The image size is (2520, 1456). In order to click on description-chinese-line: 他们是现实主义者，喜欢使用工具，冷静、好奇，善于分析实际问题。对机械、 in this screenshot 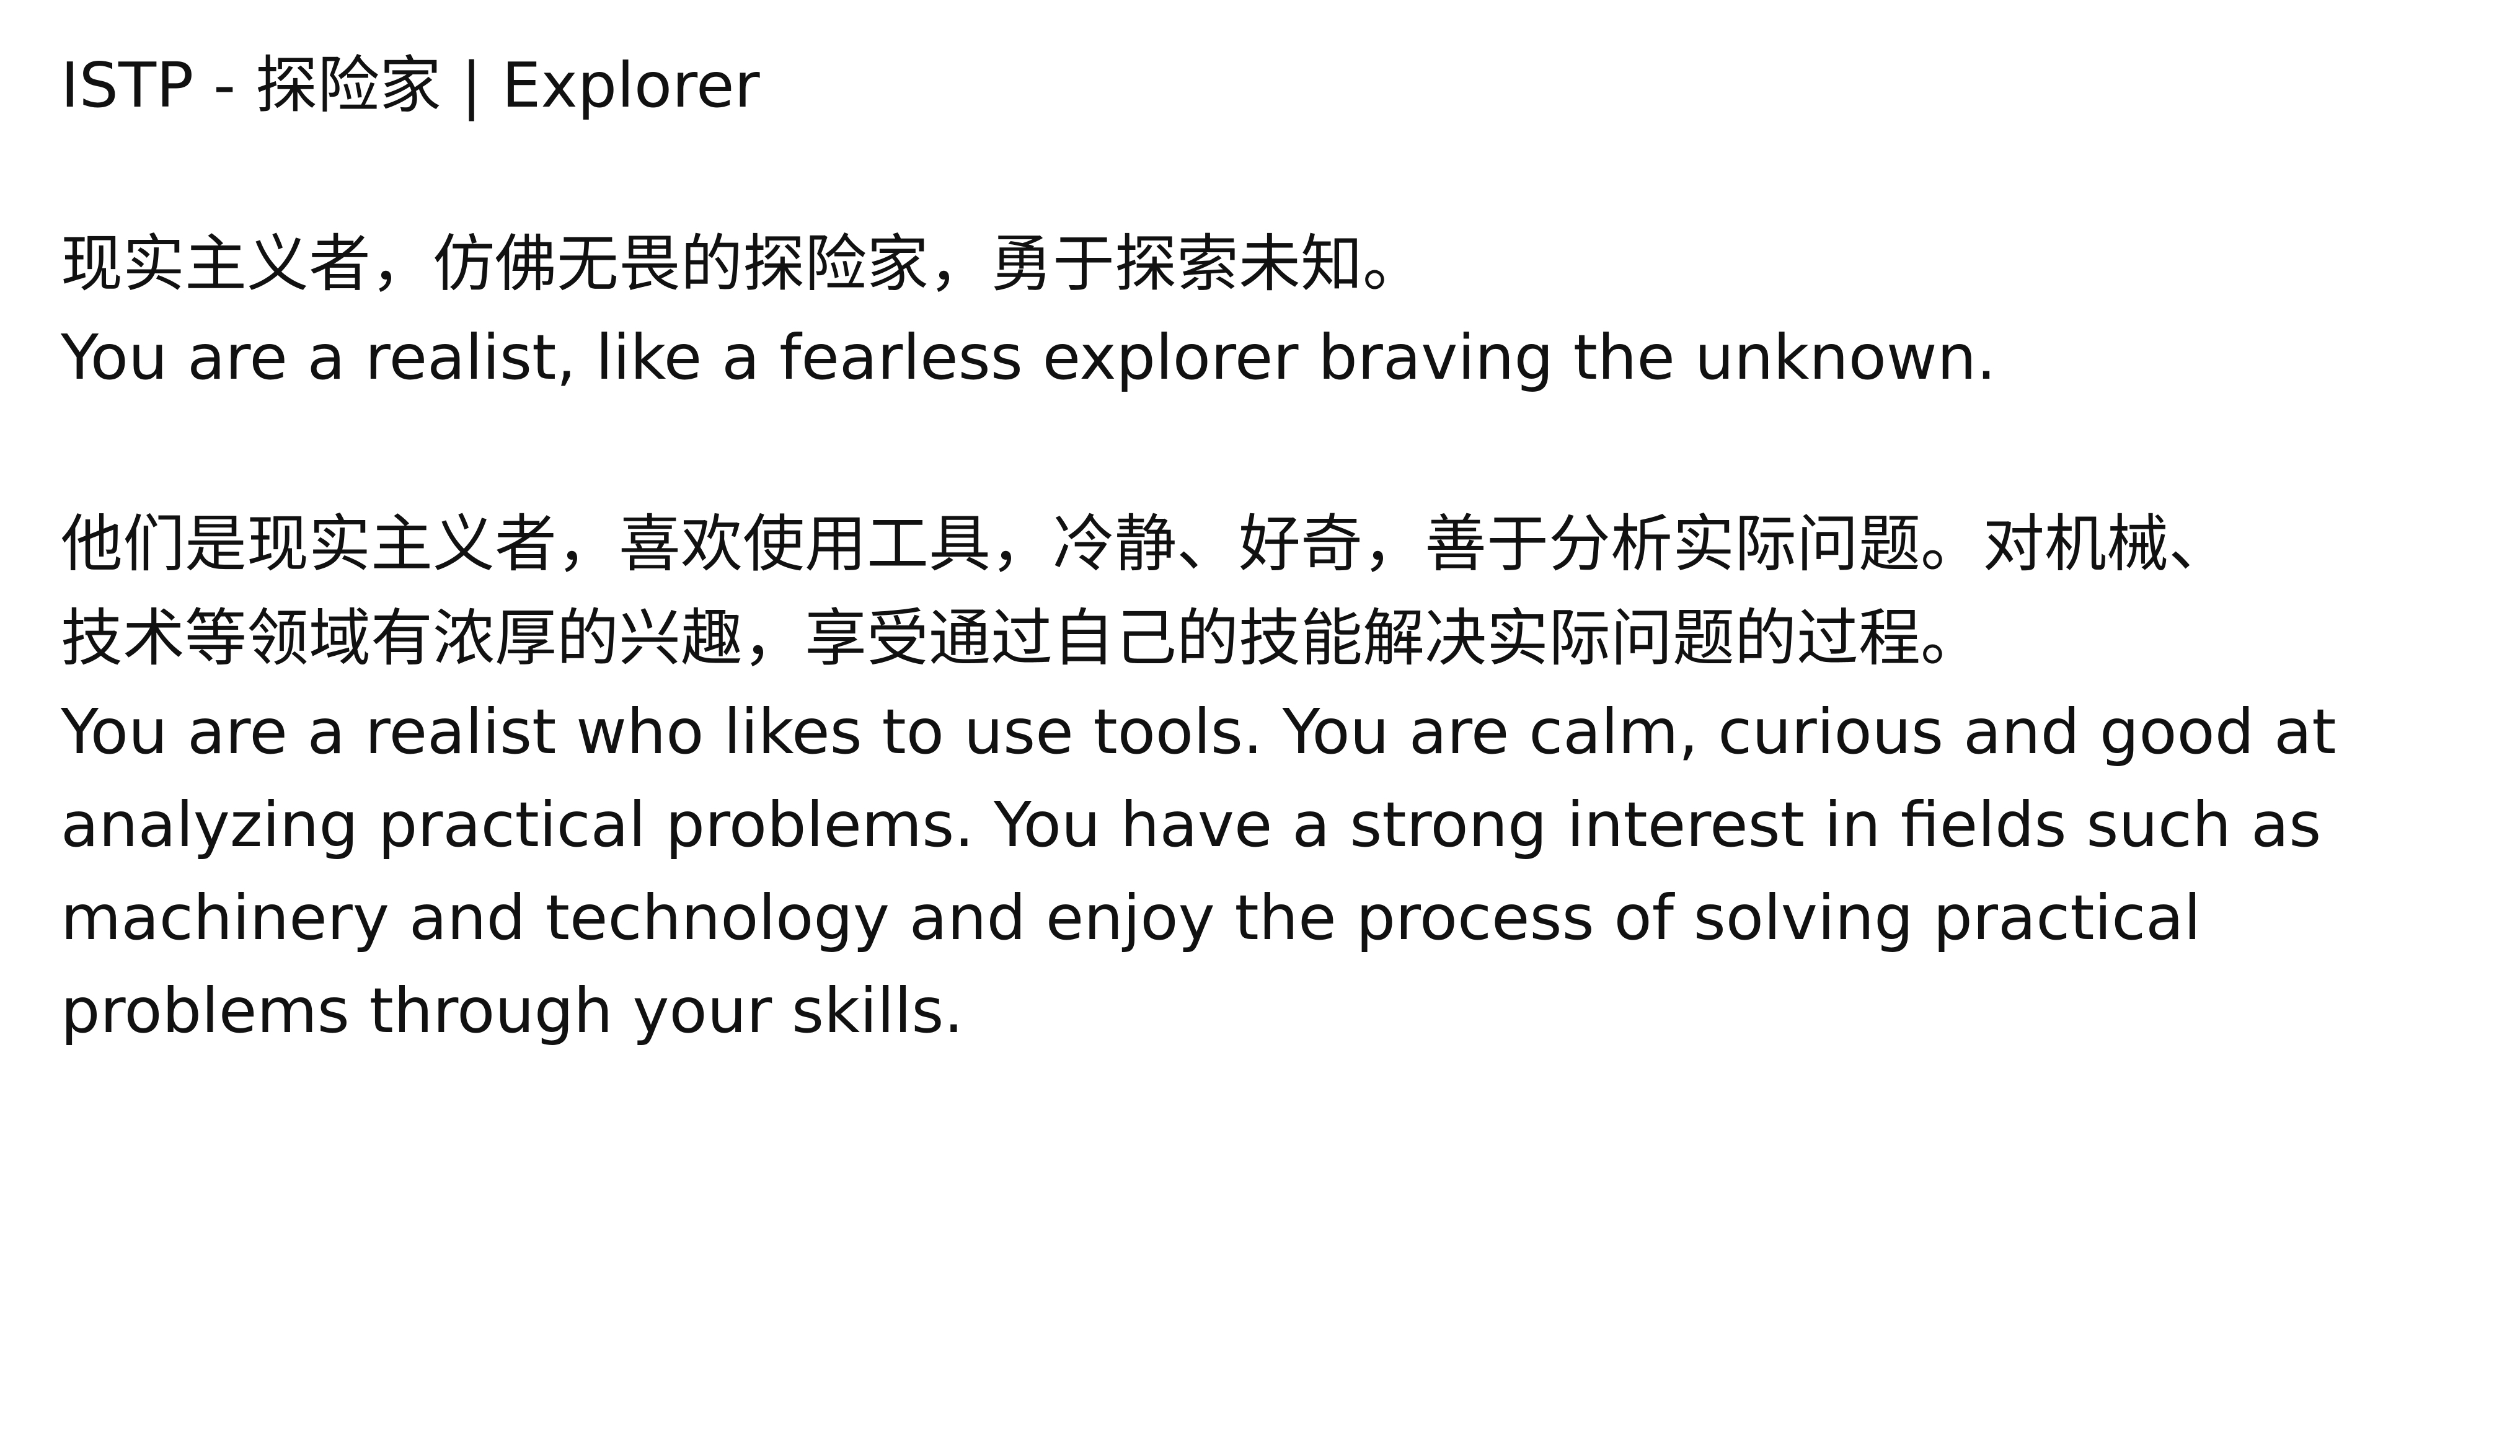, I will do `click(1145, 544)`.